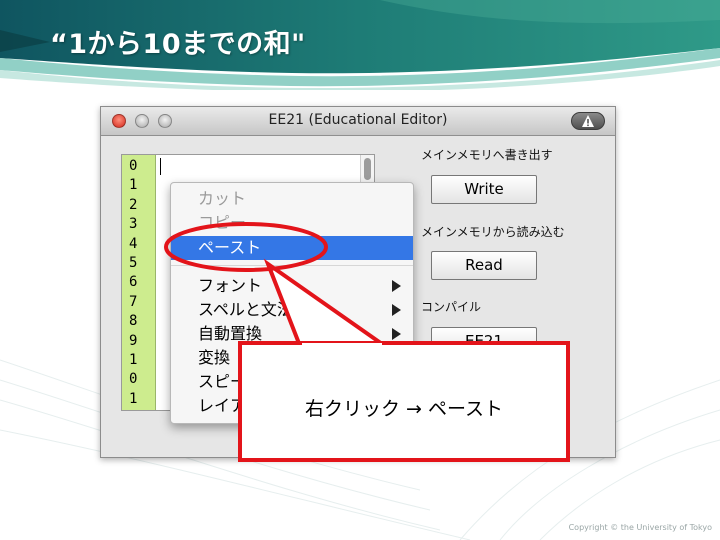 Image resolution: width=720 pixels, height=540 pixels. What do you see at coordinates (404, 409) in the screenshot?
I see `callout-text: 右クリック → ペースト` at bounding box center [404, 409].